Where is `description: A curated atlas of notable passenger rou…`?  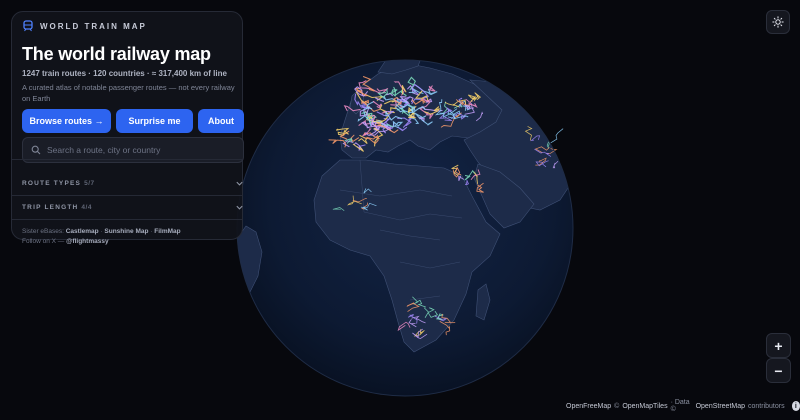
description: A curated atlas of notable passenger rou… is located at coordinates (128, 93).